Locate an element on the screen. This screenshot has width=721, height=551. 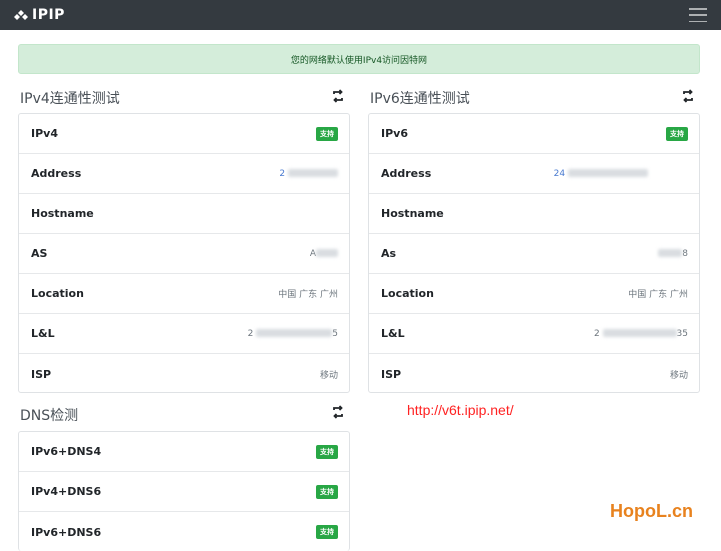
table-row: Address 24 is located at coordinates (534, 174).